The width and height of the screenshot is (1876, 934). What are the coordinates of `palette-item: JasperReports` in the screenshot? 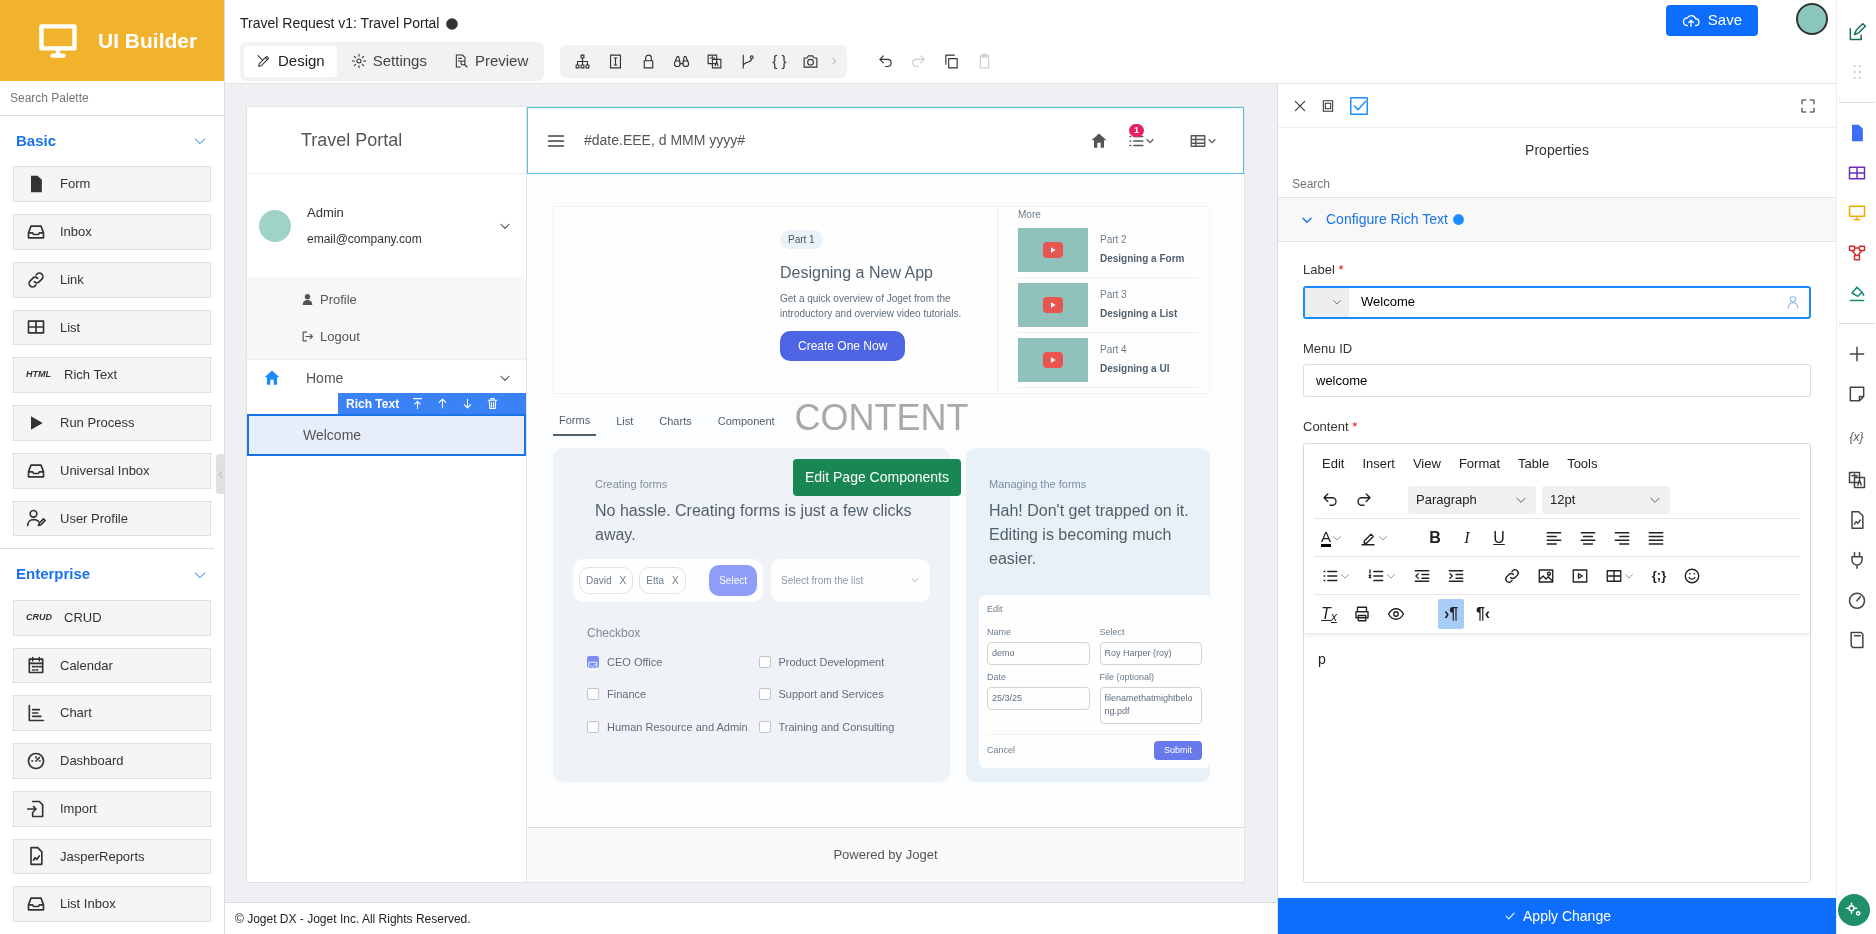 It's located at (112, 856).